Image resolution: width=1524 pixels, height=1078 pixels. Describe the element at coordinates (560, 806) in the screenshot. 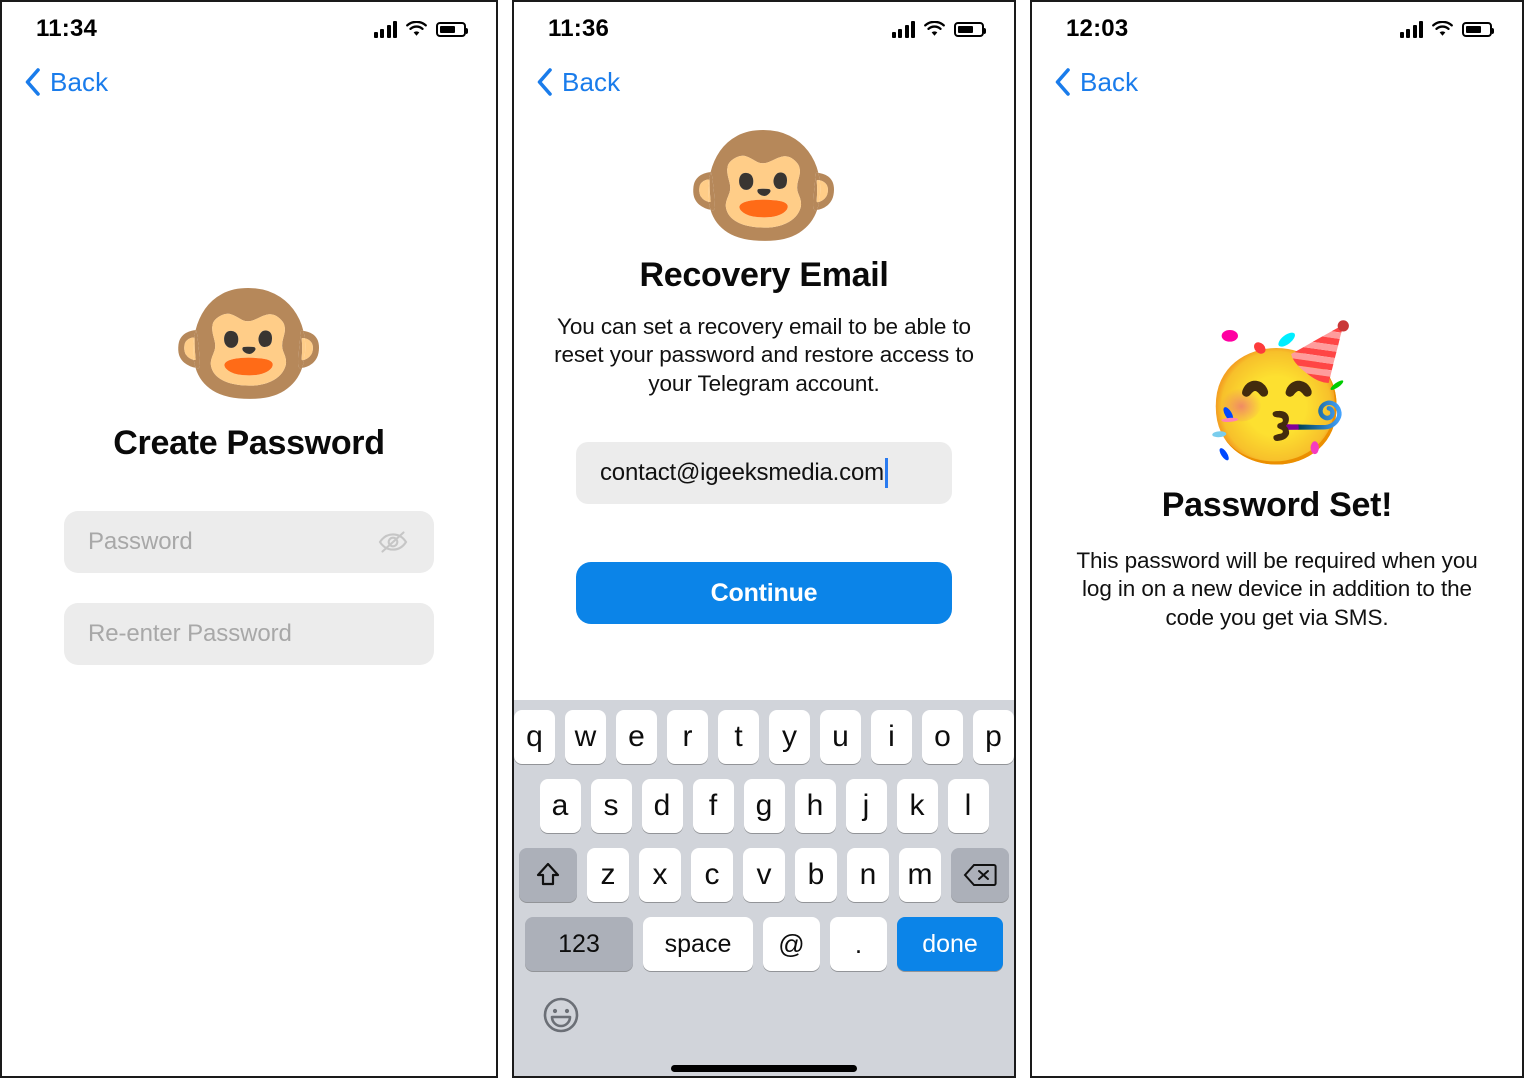

I see `key-a: a` at that location.